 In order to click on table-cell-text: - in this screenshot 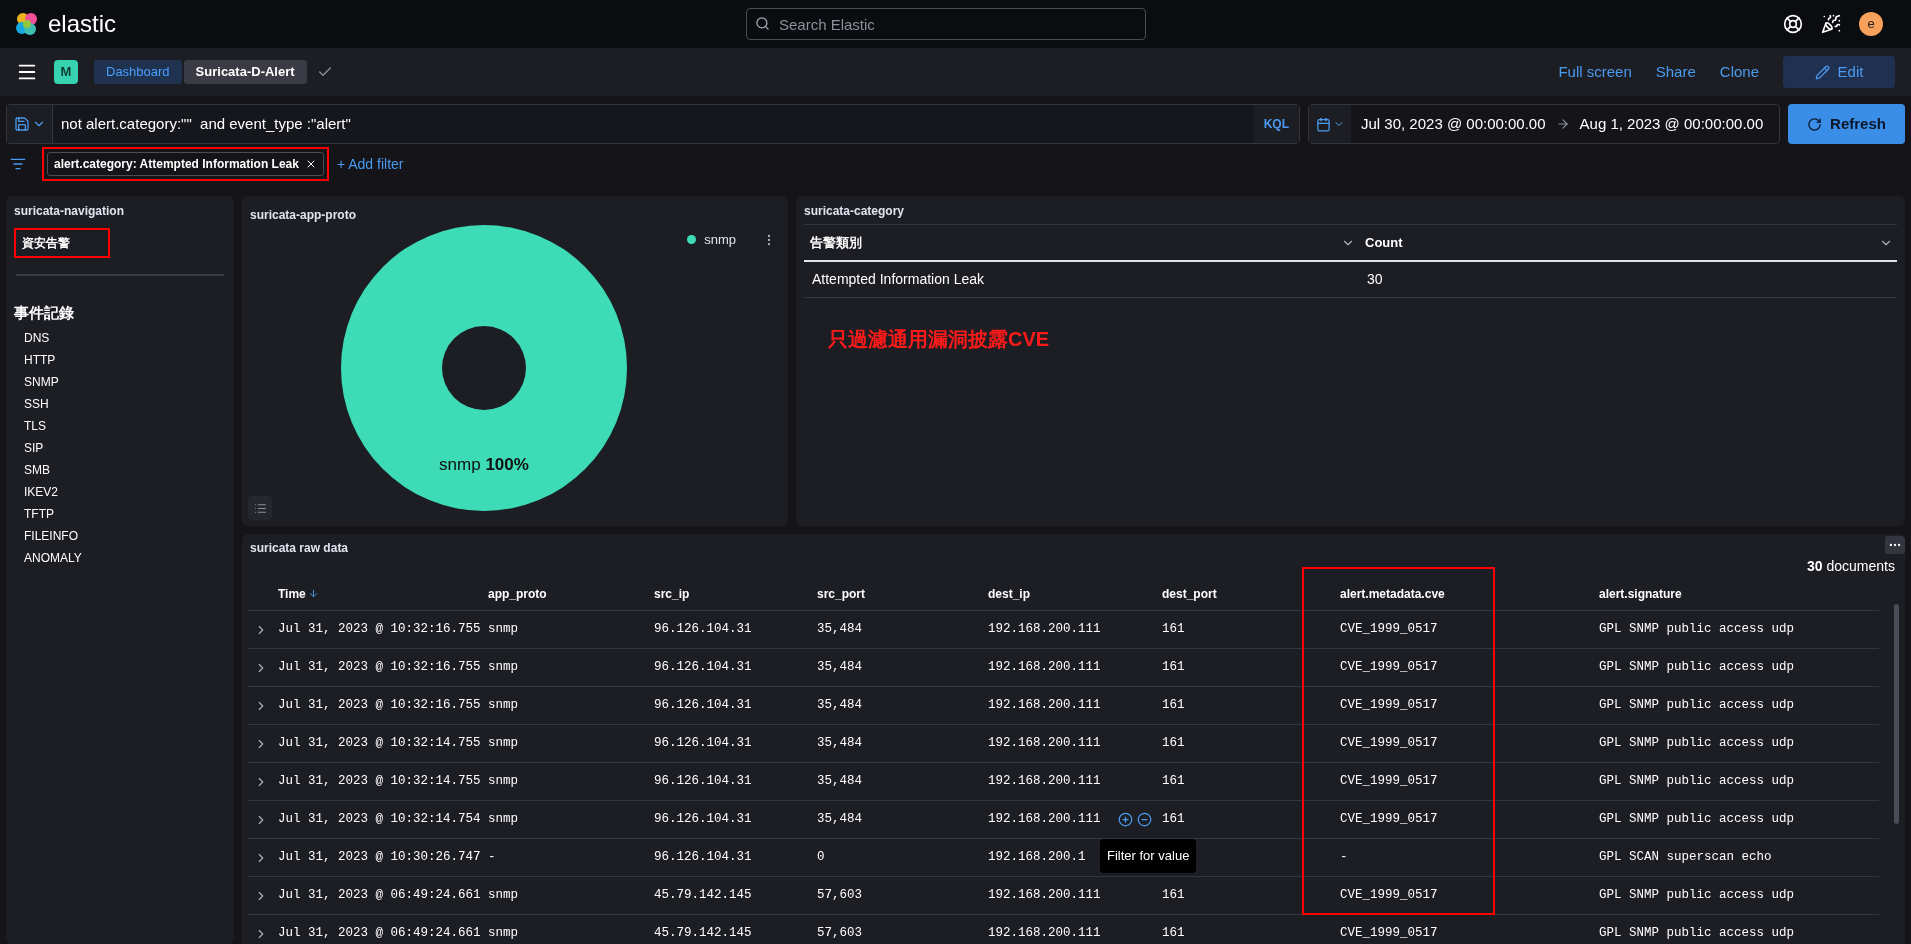, I will do `click(1344, 858)`.